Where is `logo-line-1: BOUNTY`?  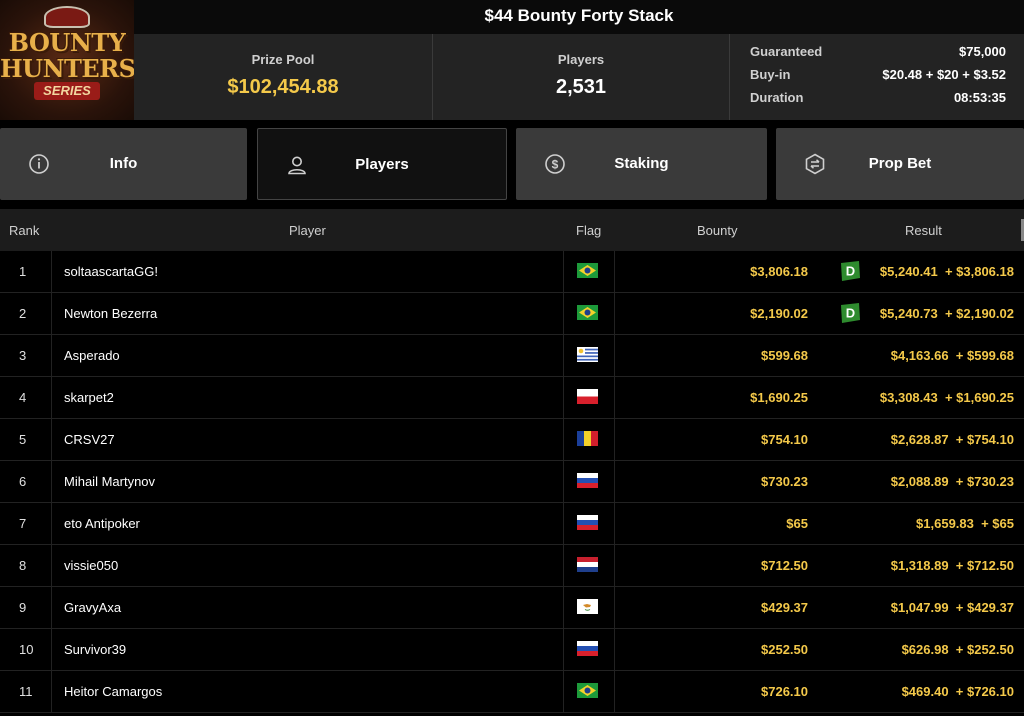 logo-line-1: BOUNTY is located at coordinates (67, 42).